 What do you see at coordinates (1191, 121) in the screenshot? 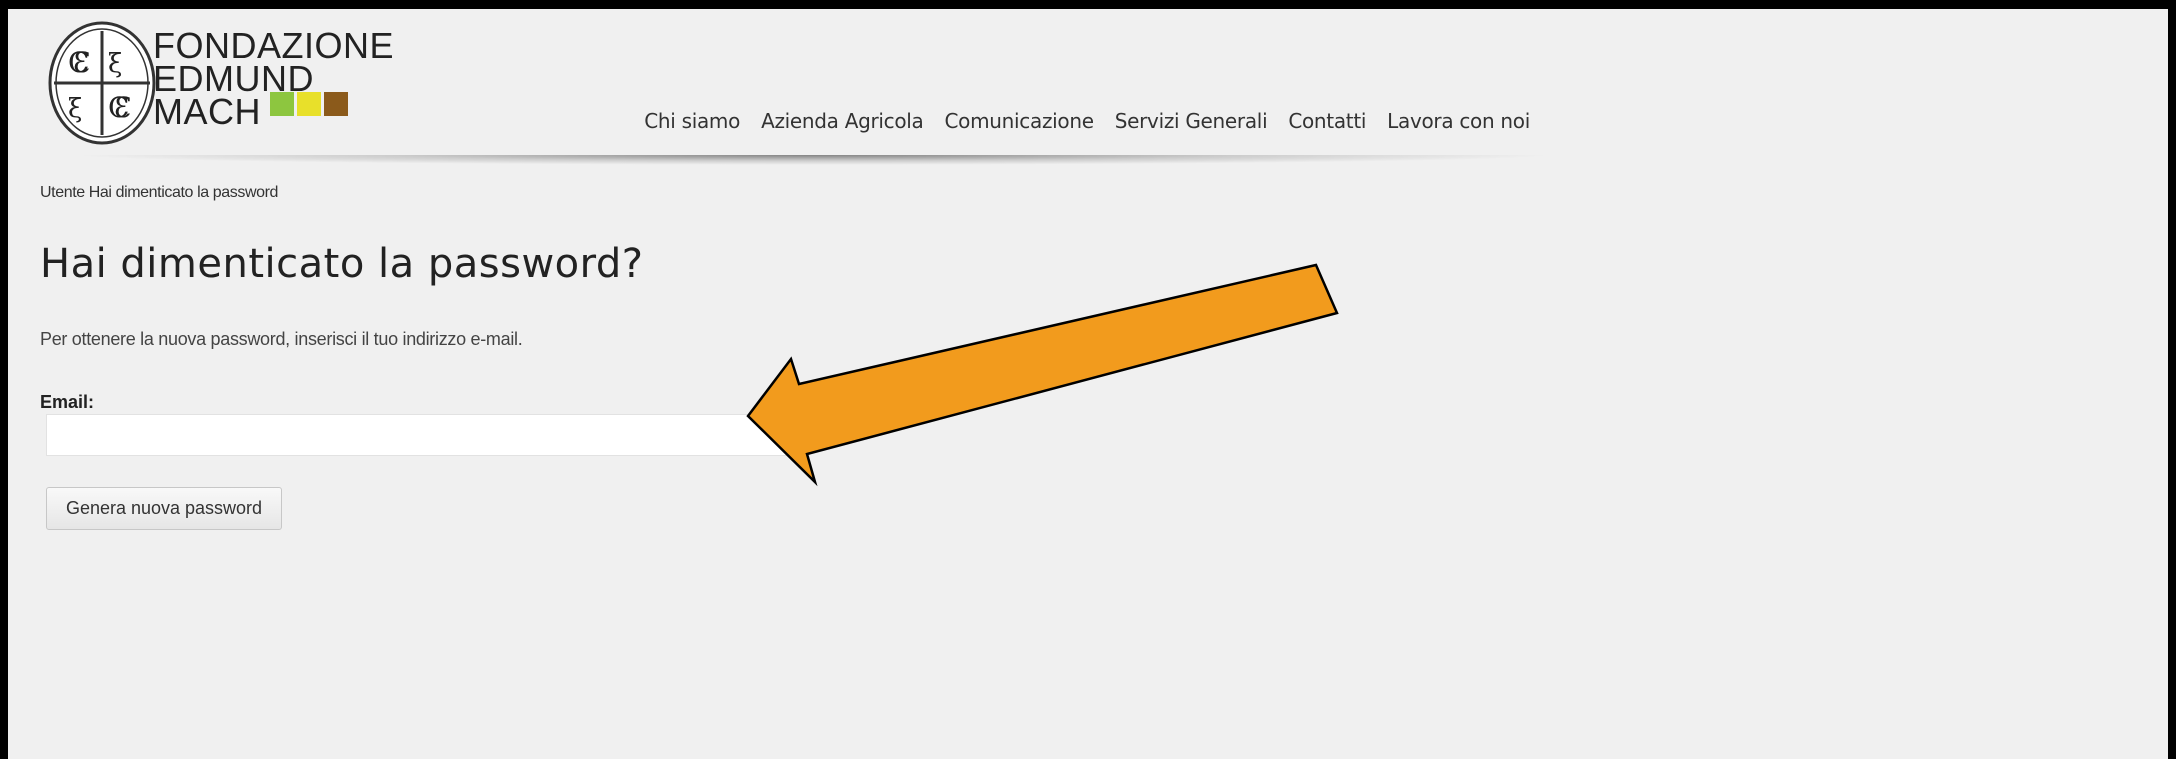
I see `nav-servizi-generali: Servizi Generali` at bounding box center [1191, 121].